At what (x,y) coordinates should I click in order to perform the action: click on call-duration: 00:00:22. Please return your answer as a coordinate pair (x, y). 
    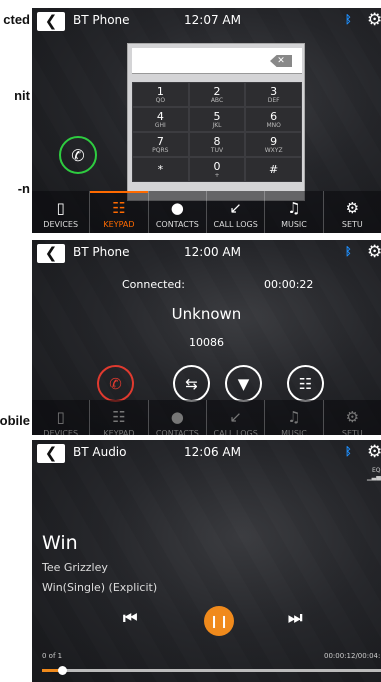
    Looking at the image, I should click on (289, 284).